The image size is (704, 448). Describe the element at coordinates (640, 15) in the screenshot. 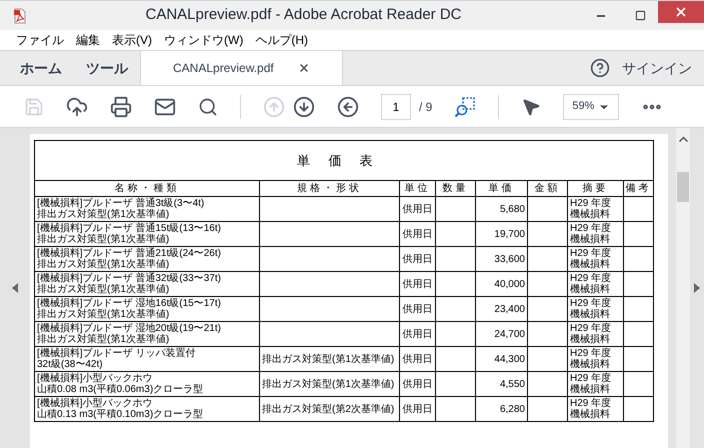

I see `maximize-icon` at that location.